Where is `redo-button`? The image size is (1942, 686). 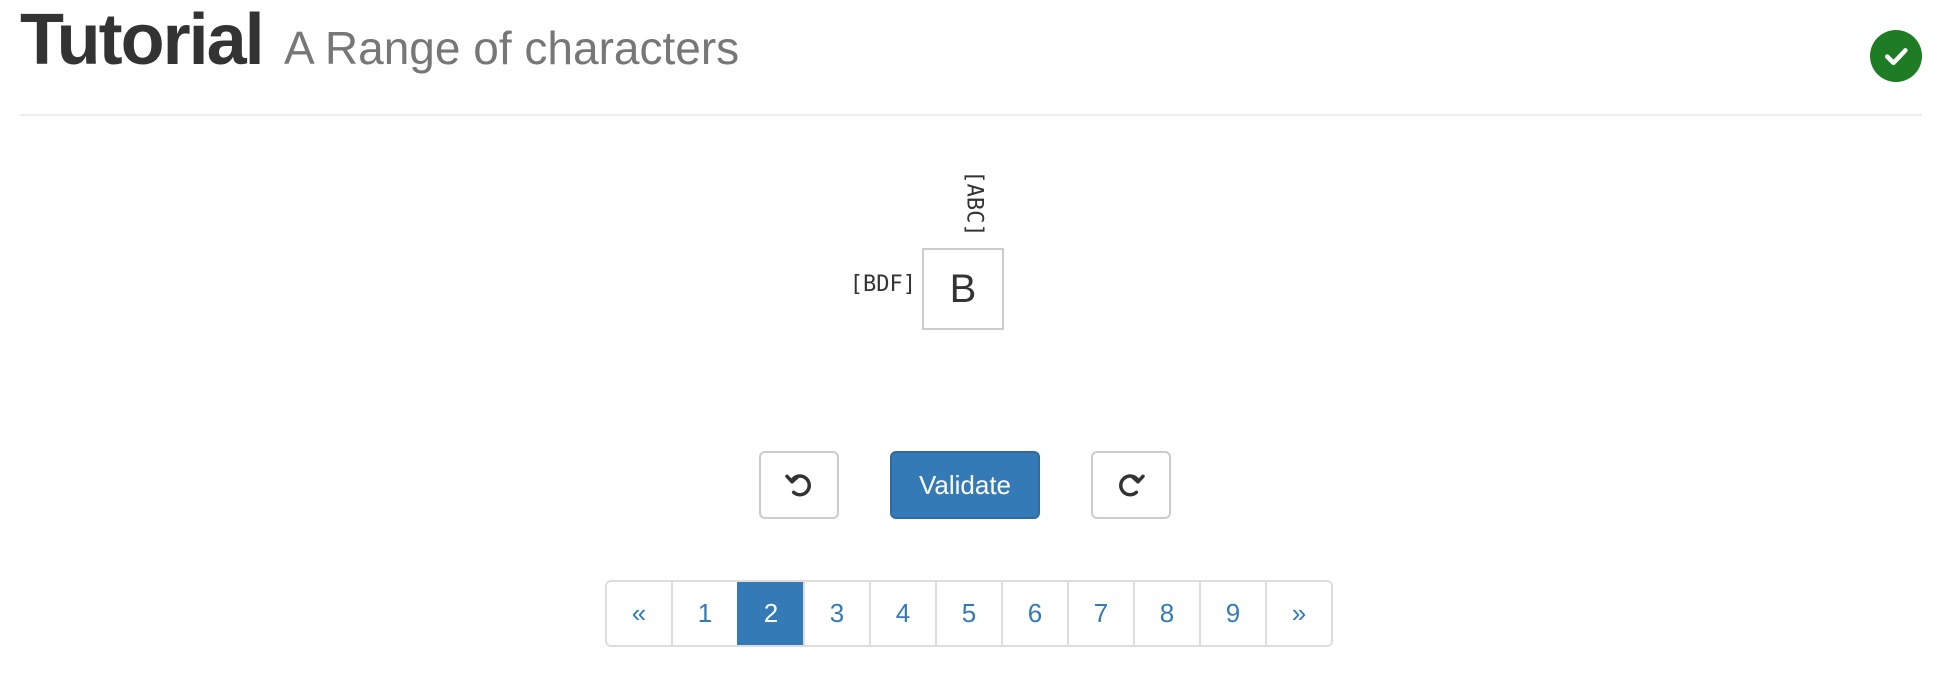 redo-button is located at coordinates (1131, 485).